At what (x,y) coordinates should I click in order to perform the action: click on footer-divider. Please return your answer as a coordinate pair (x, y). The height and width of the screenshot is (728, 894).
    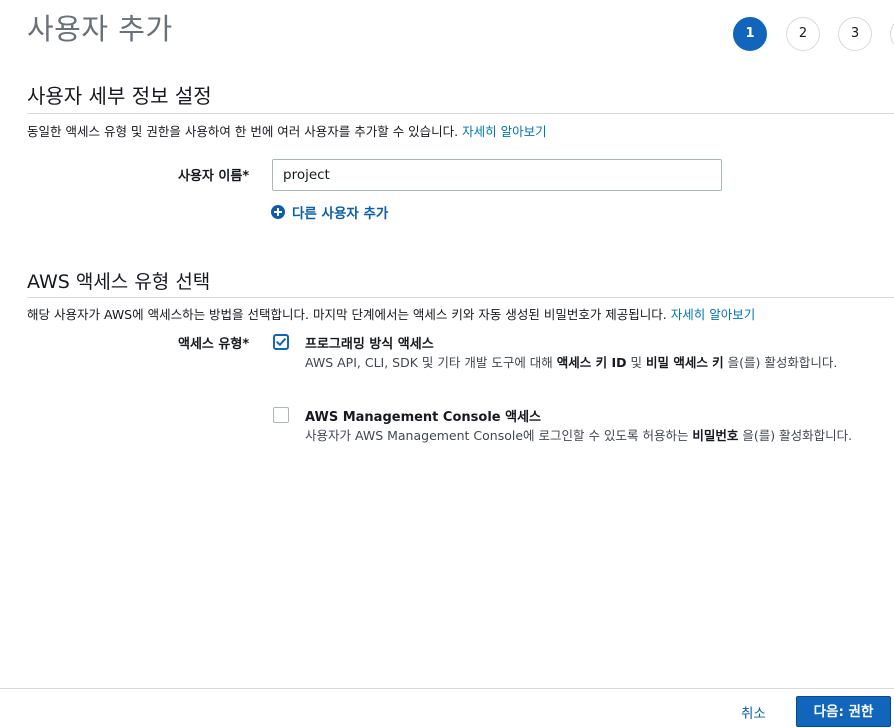
    Looking at the image, I should click on (447, 688).